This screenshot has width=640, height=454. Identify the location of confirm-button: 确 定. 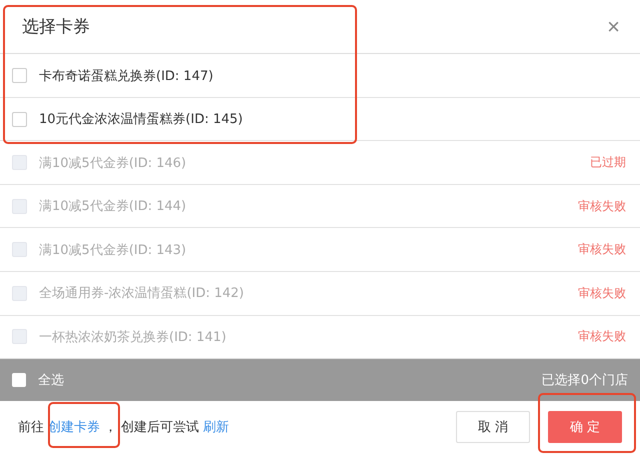
(585, 427).